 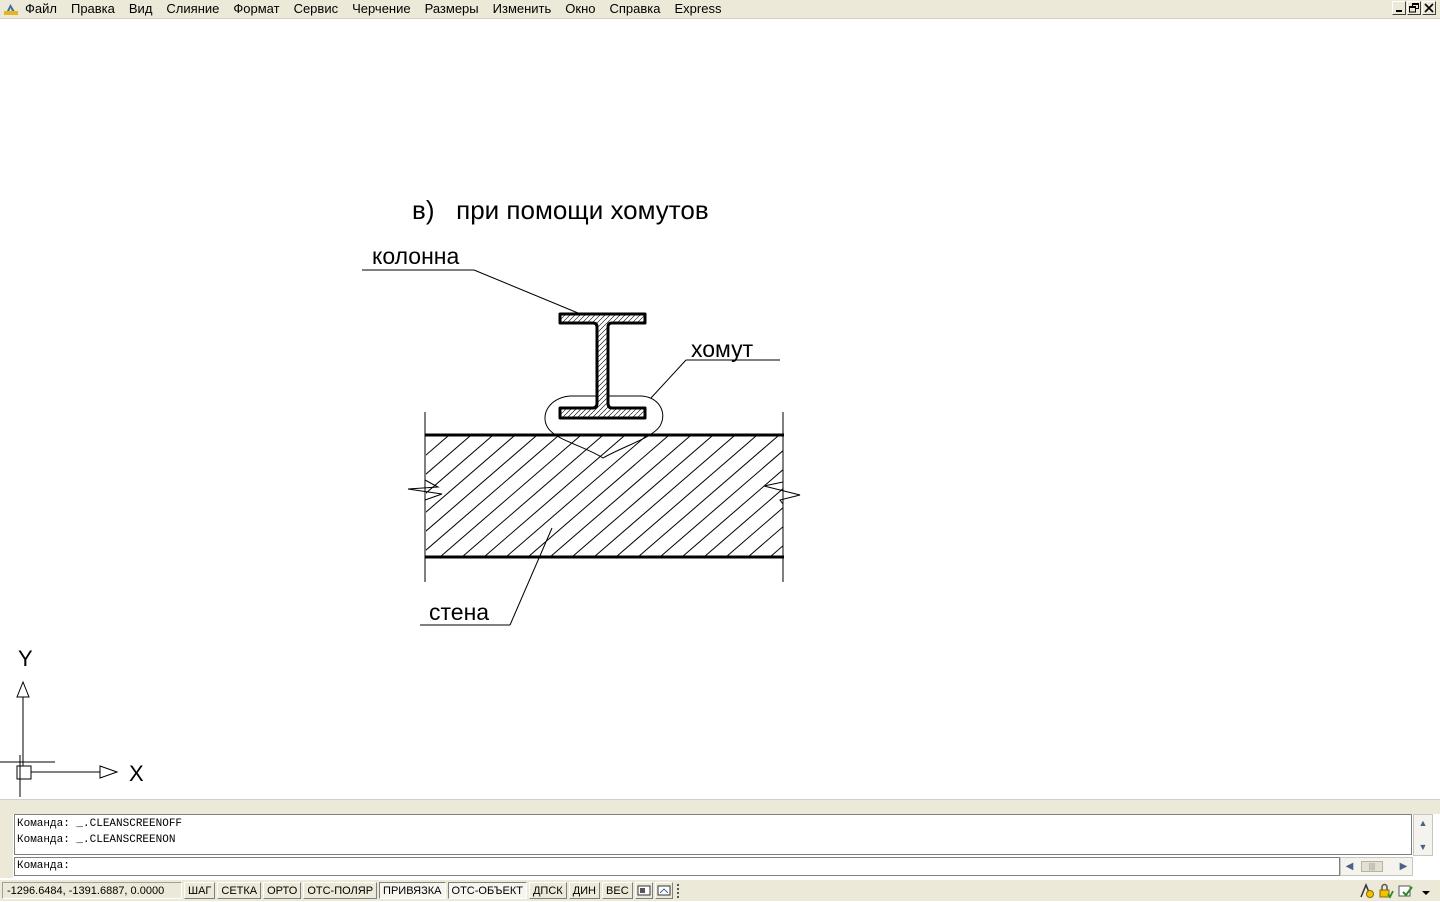 I want to click on minimize-icon, so click(x=1399, y=8).